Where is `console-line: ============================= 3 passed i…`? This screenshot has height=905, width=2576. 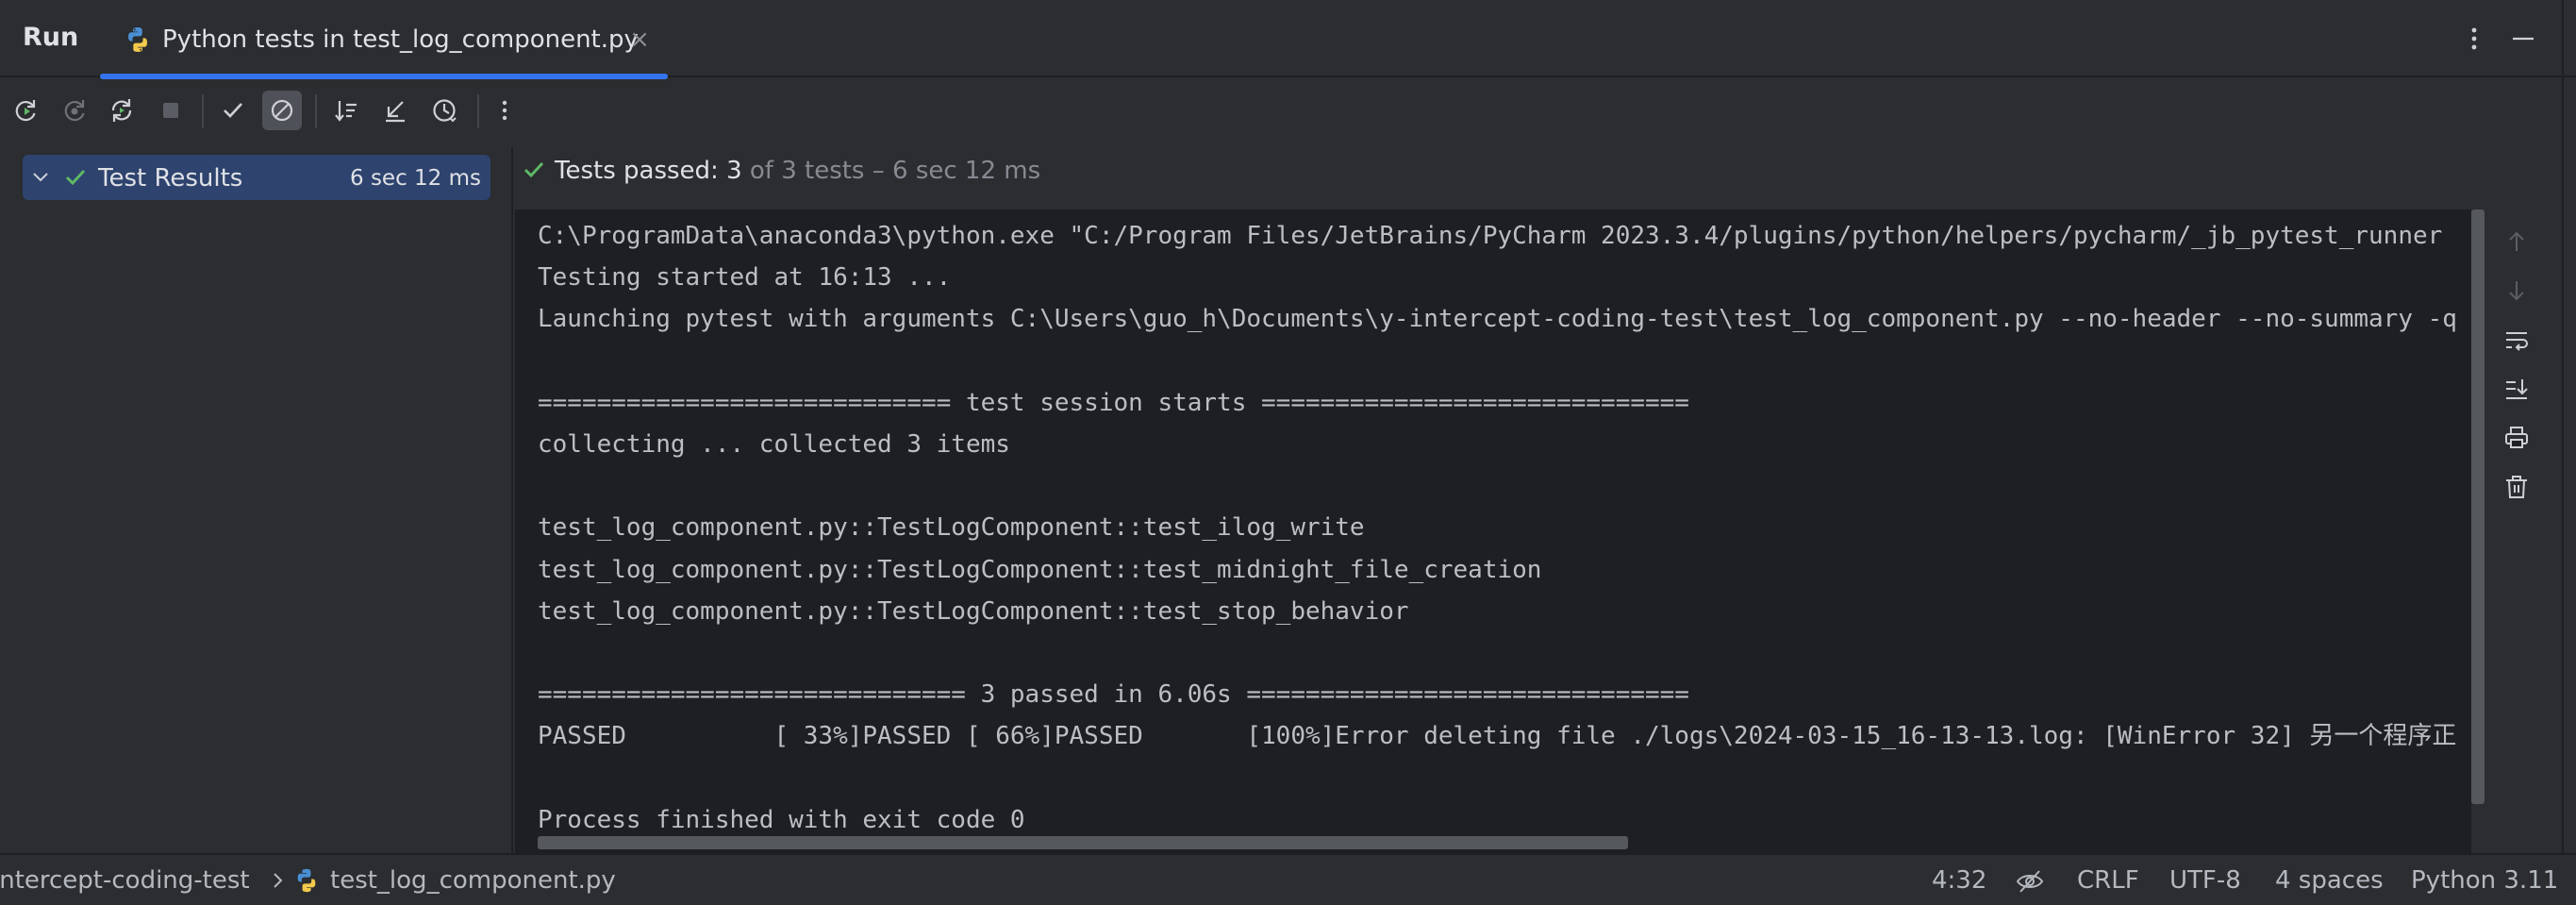
console-line: ============================= 3 passed i… is located at coordinates (1113, 695).